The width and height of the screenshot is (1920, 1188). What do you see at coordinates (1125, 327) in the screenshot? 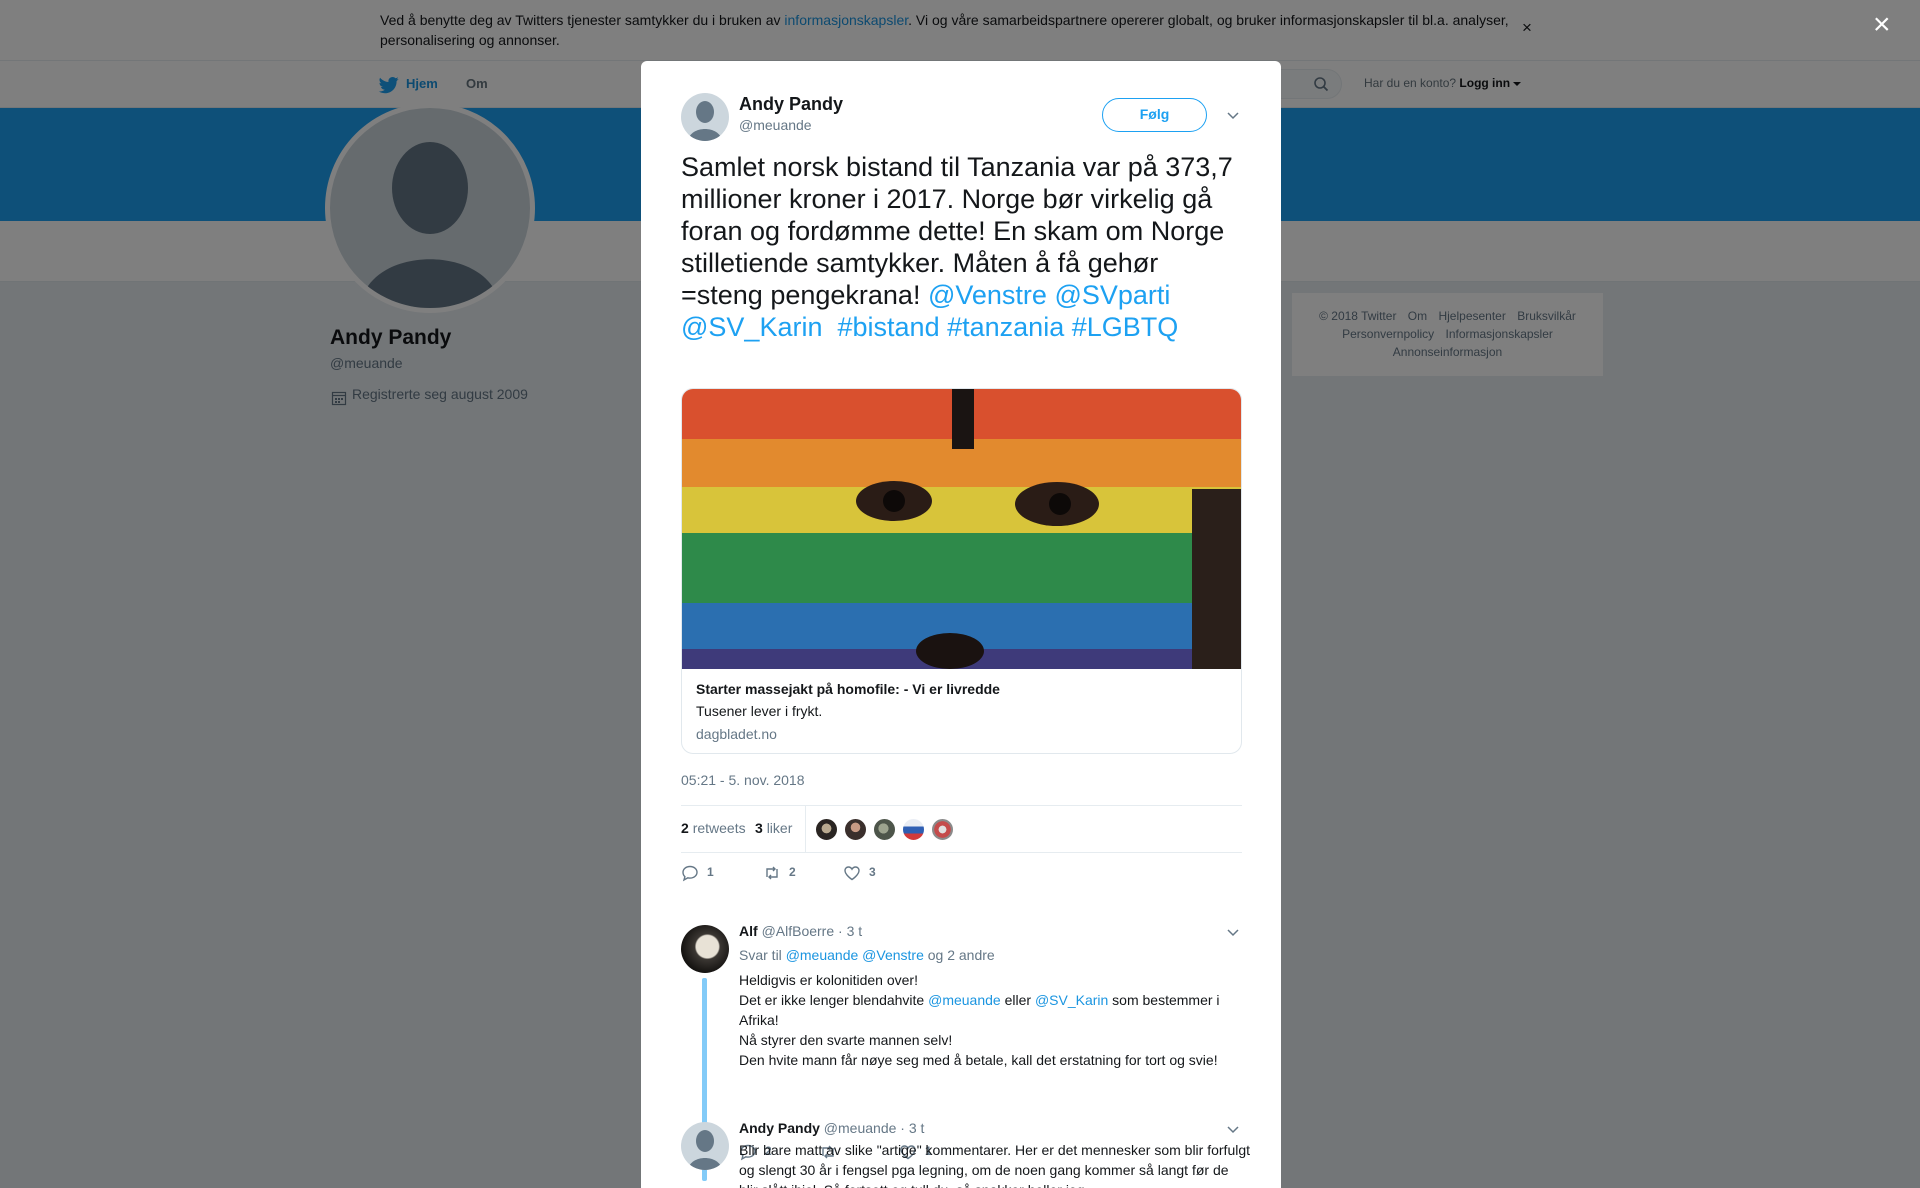
I see `hashtag-link: #LGBTQ` at bounding box center [1125, 327].